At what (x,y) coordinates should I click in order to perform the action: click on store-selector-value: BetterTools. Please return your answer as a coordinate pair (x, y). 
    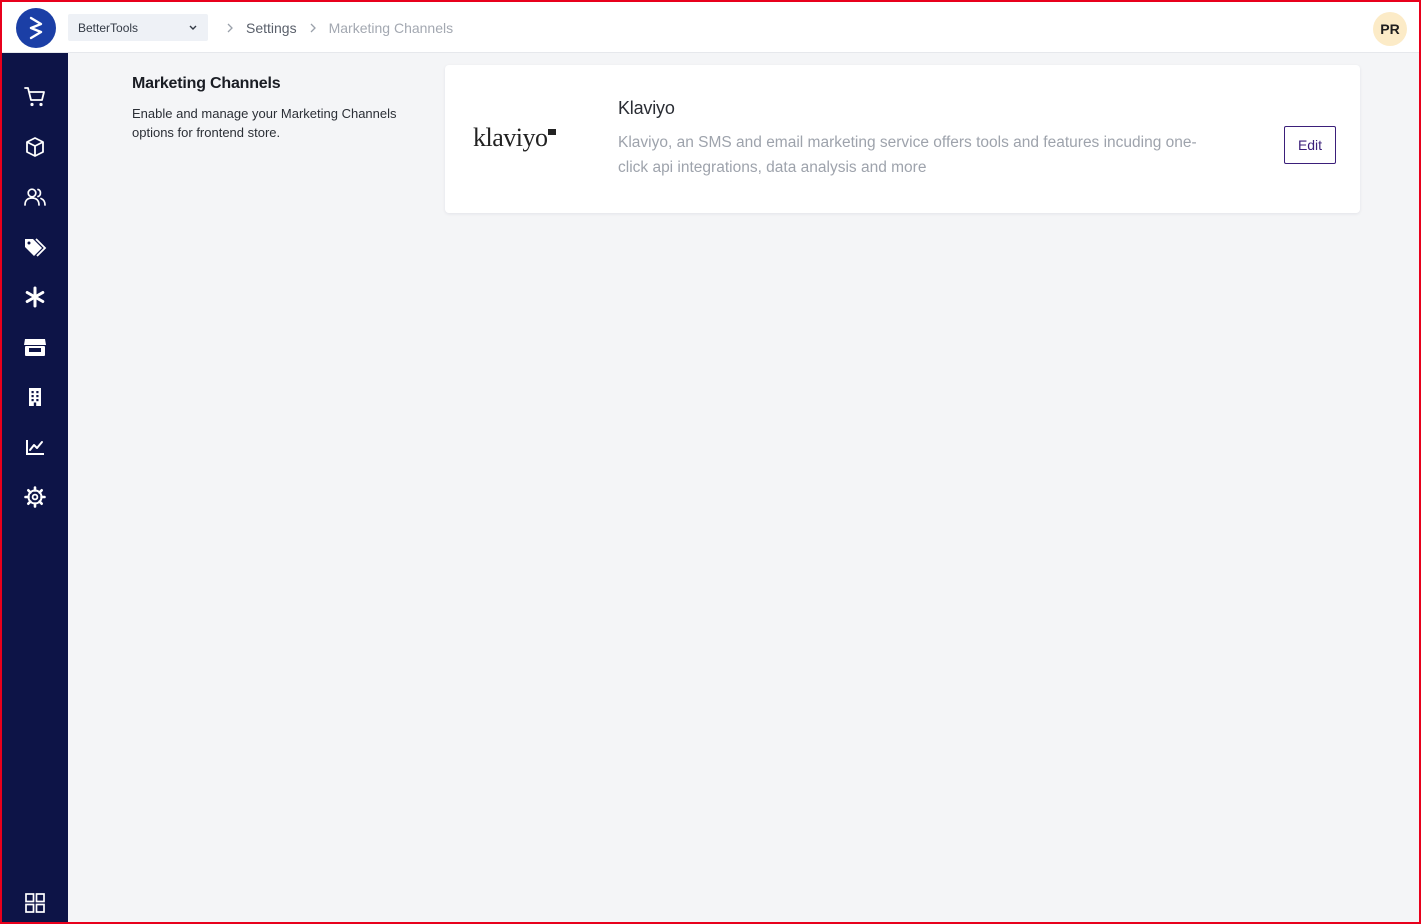
    Looking at the image, I should click on (108, 27).